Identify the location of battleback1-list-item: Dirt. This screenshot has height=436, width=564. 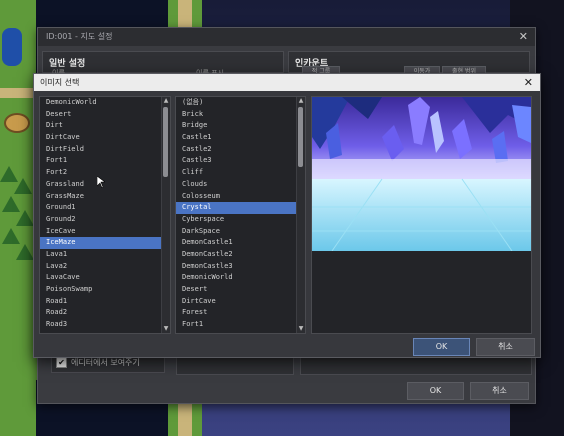
(105, 126).